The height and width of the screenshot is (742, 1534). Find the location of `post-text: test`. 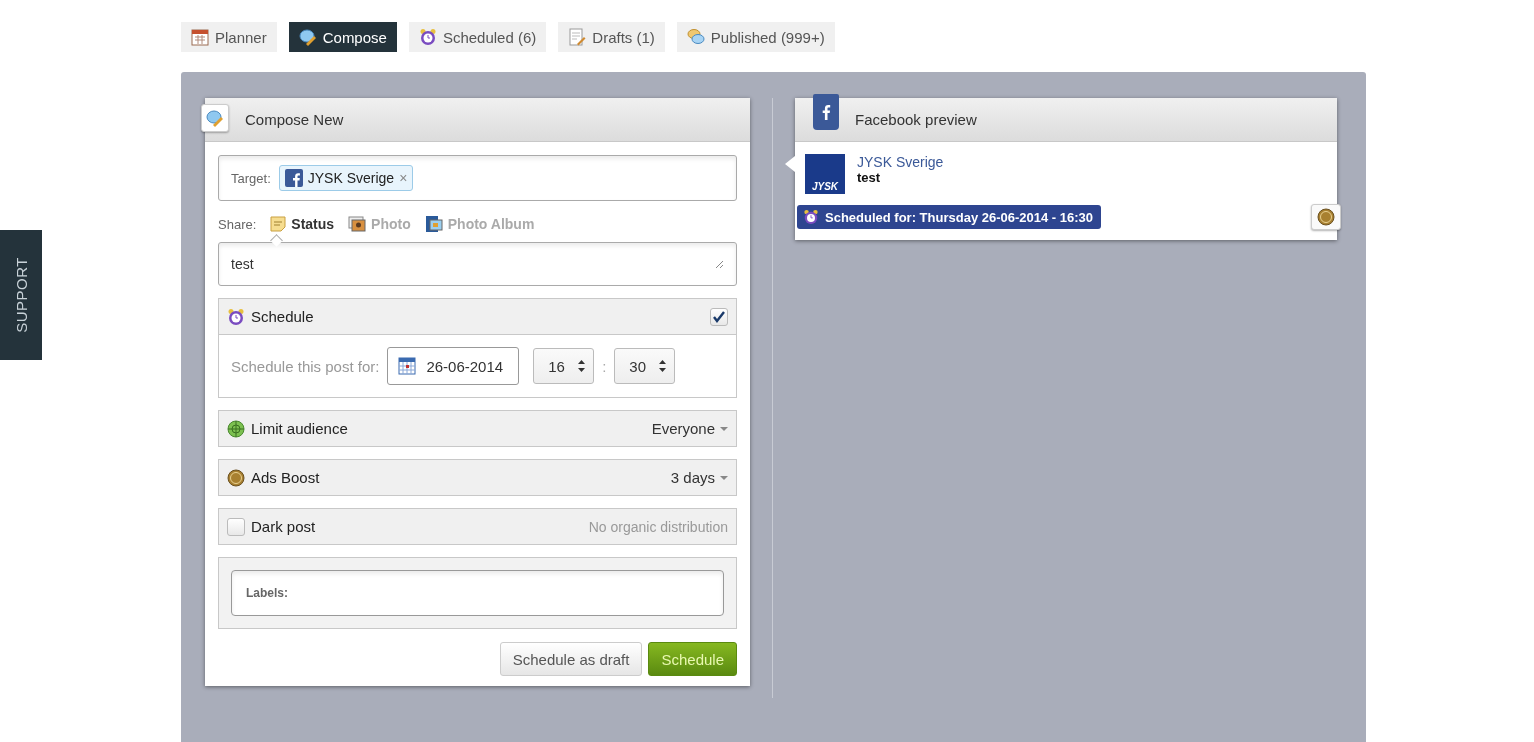

post-text: test is located at coordinates (869, 177).